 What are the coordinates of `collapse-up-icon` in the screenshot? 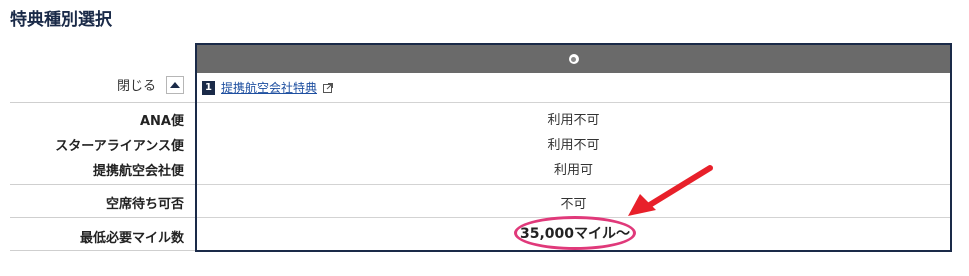 It's located at (175, 84).